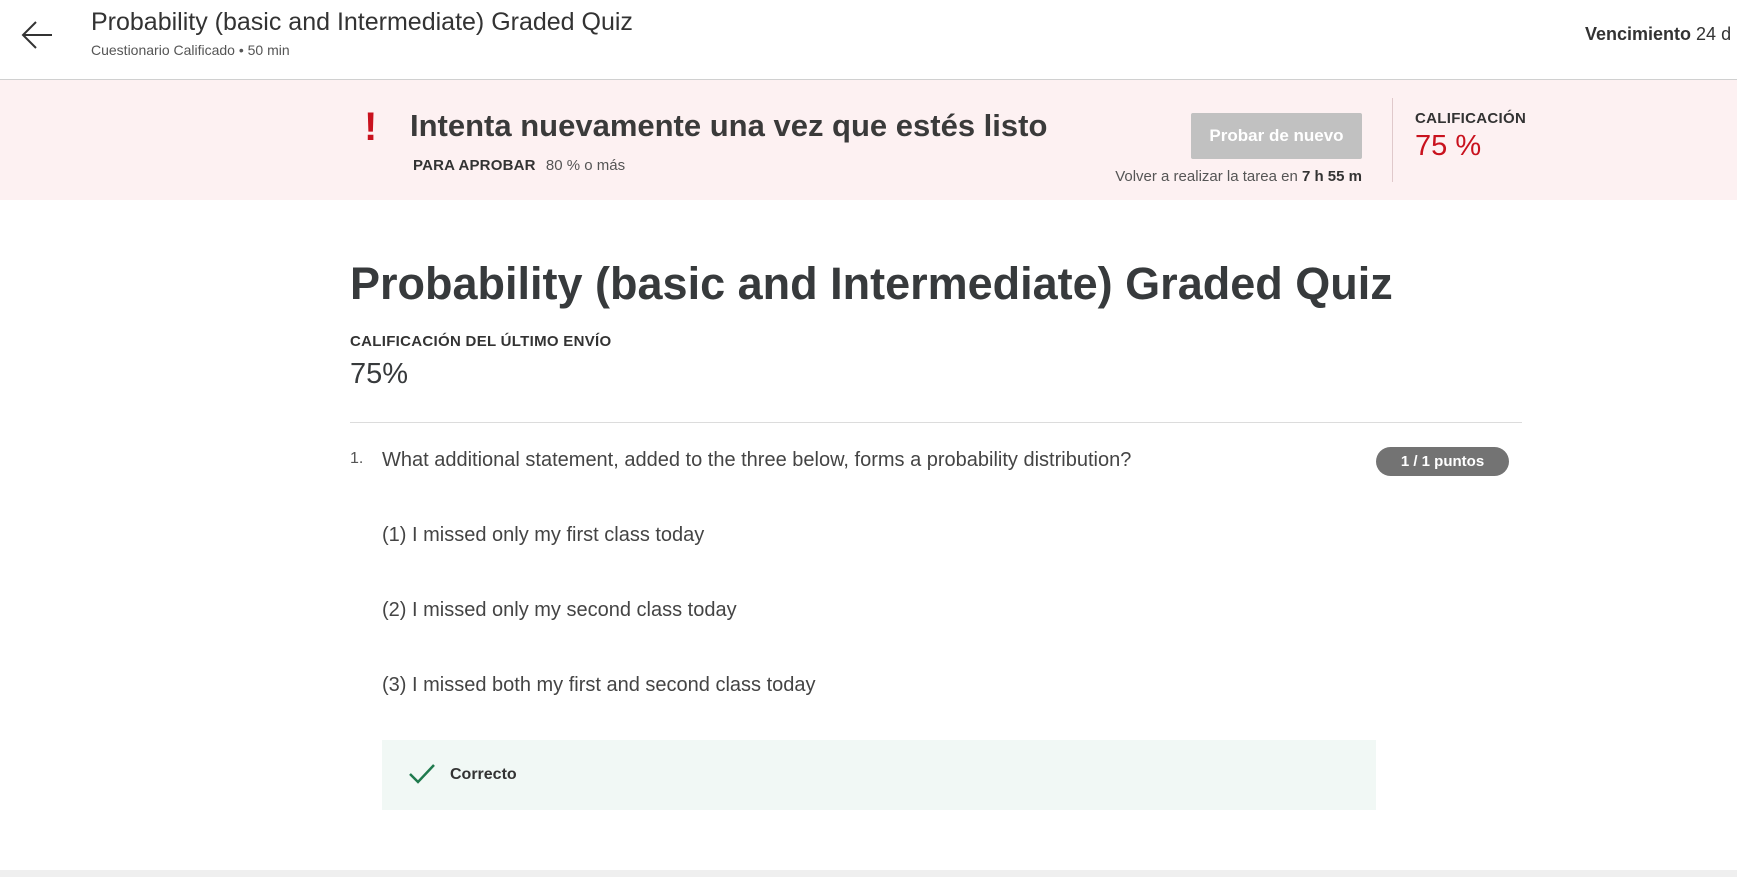  What do you see at coordinates (1714, 34) in the screenshot?
I see `due-value: 24 d` at bounding box center [1714, 34].